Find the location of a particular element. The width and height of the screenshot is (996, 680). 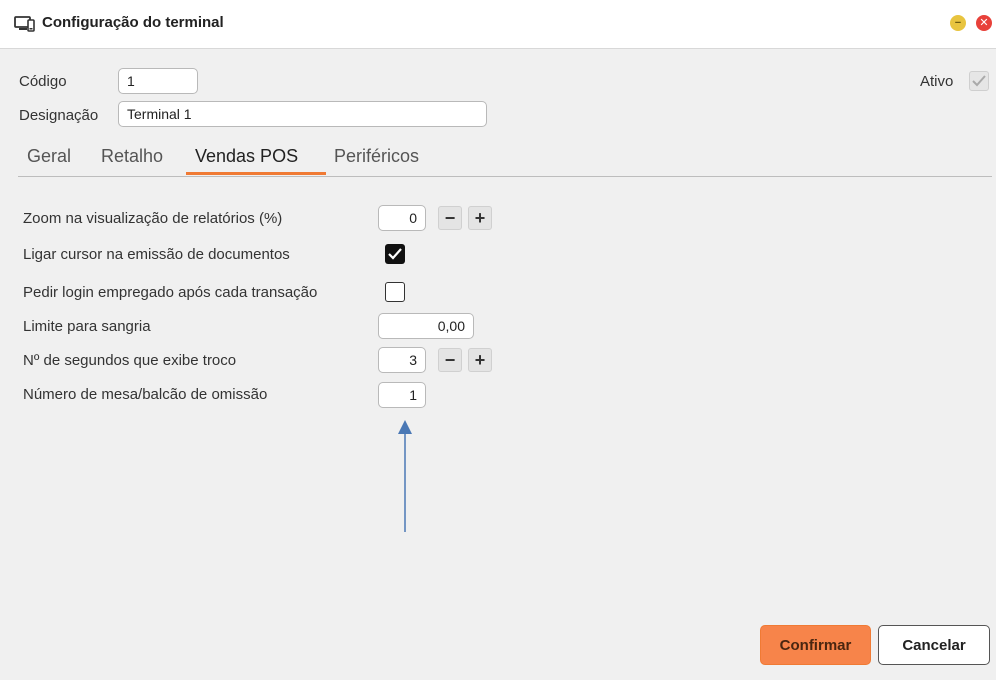

segundos-troco-decrement-button: − is located at coordinates (450, 360).